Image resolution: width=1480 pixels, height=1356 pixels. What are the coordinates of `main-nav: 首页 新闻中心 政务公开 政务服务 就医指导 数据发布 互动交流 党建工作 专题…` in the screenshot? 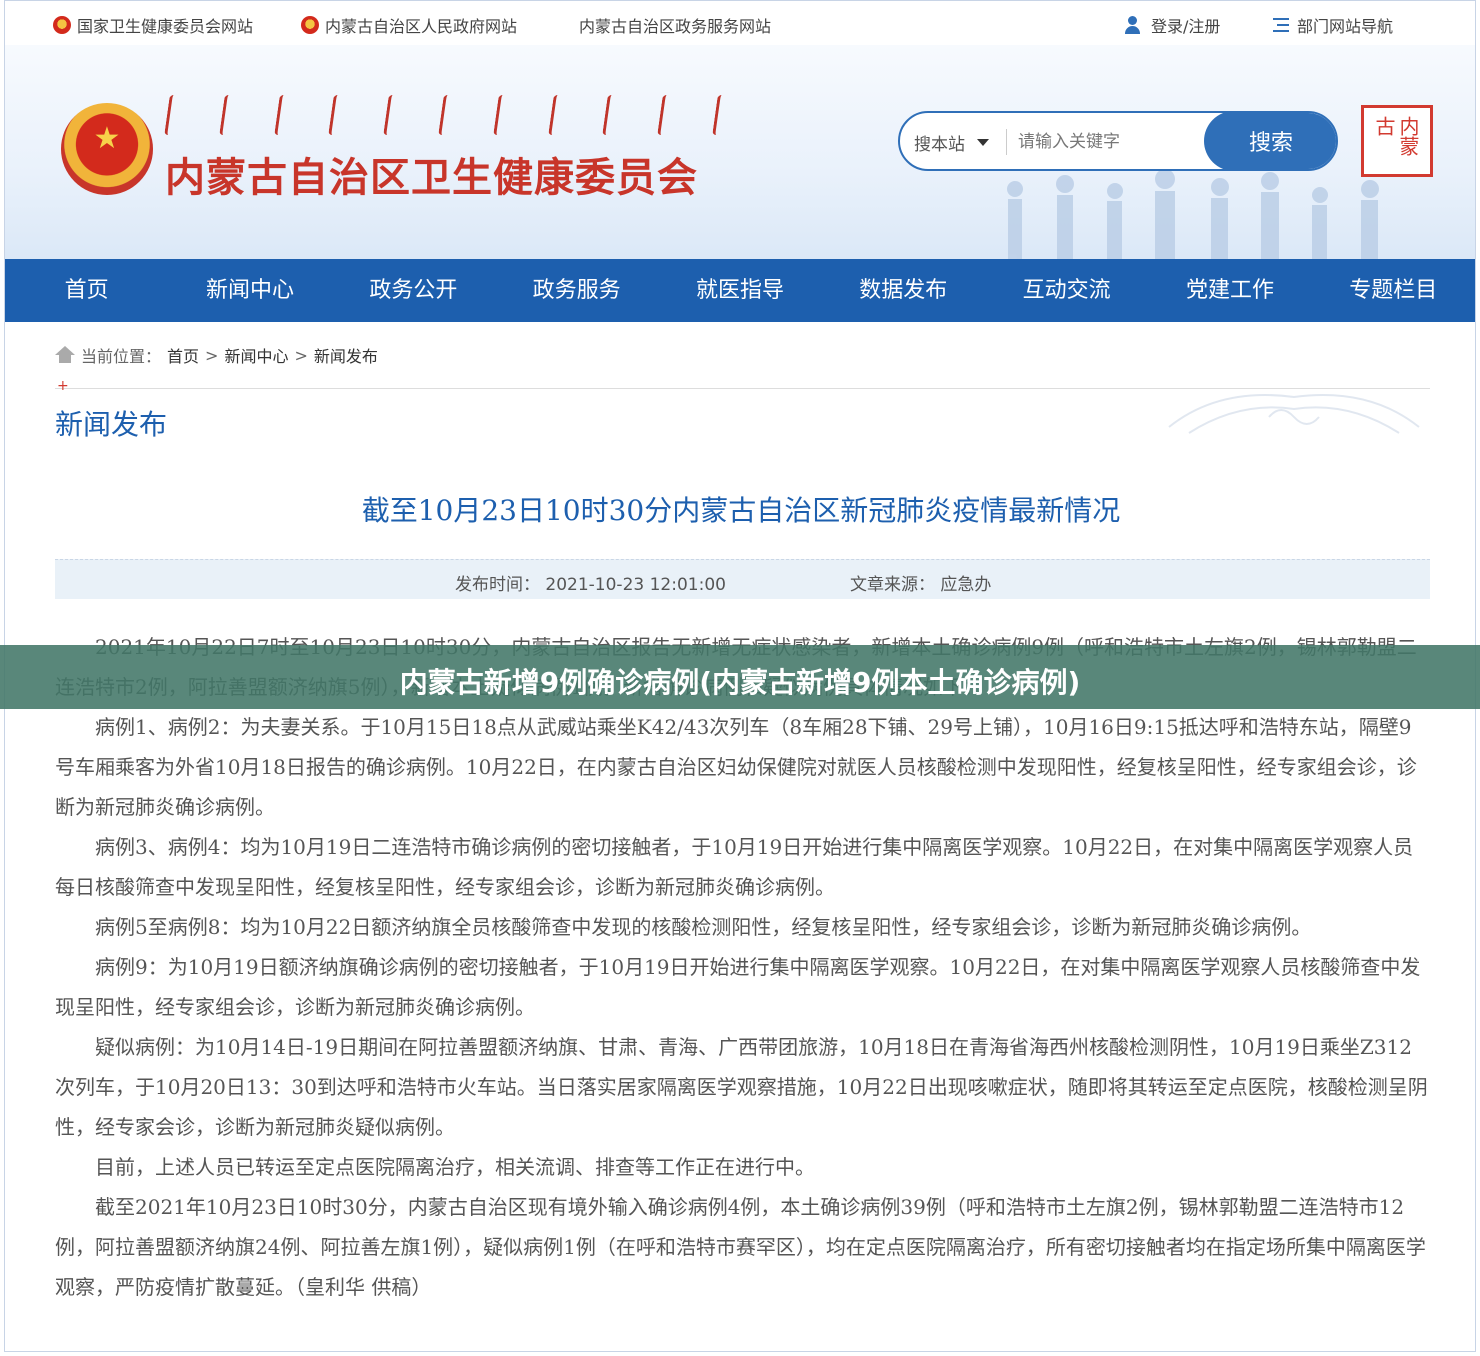 It's located at (740, 290).